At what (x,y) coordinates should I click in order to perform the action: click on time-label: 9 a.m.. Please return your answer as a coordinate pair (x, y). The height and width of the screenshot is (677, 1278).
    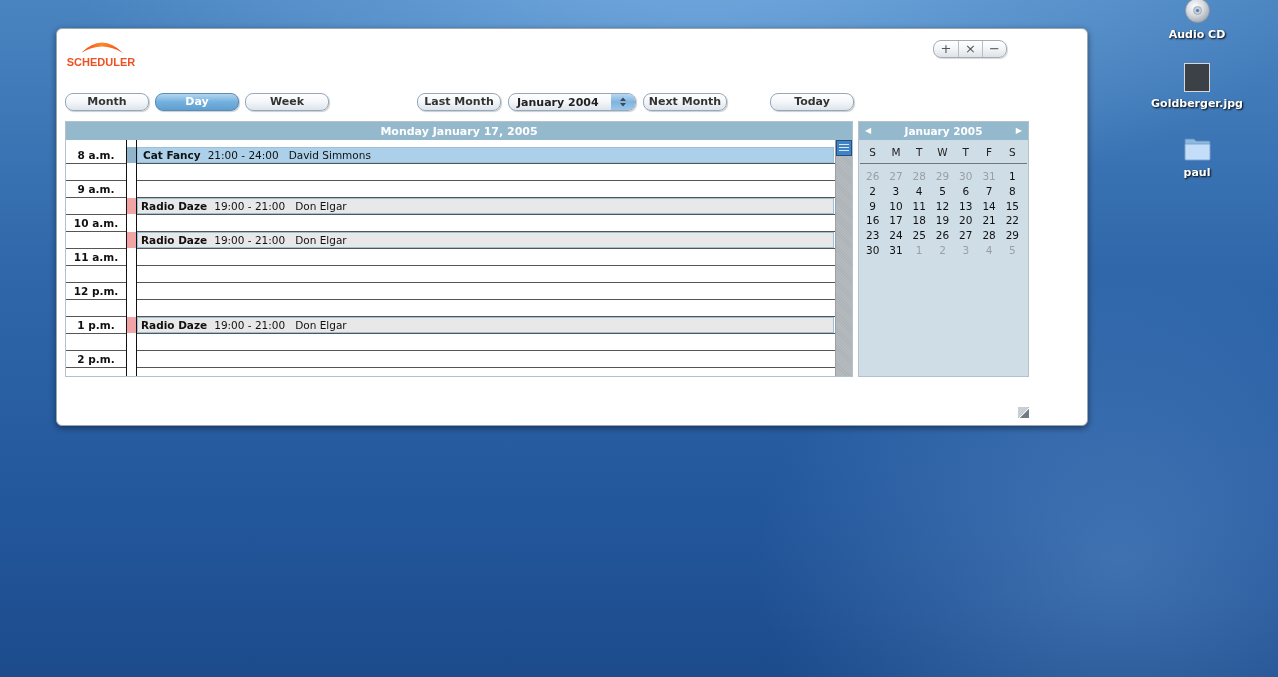
    Looking at the image, I should click on (96, 189).